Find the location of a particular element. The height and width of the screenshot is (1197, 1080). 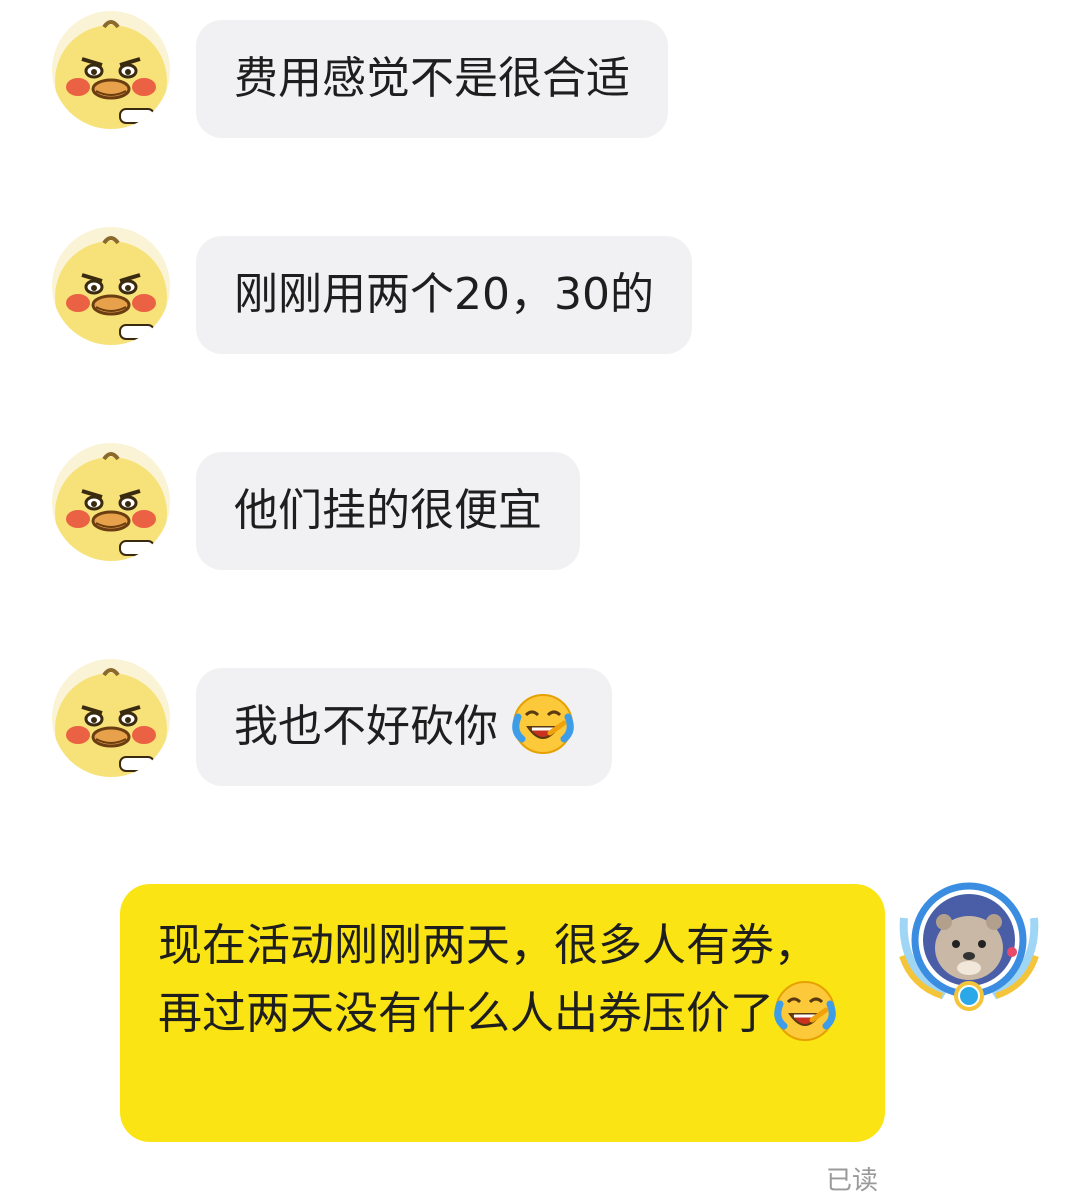

message-bubble-incoming: 我也不好砍你 is located at coordinates (404, 727).